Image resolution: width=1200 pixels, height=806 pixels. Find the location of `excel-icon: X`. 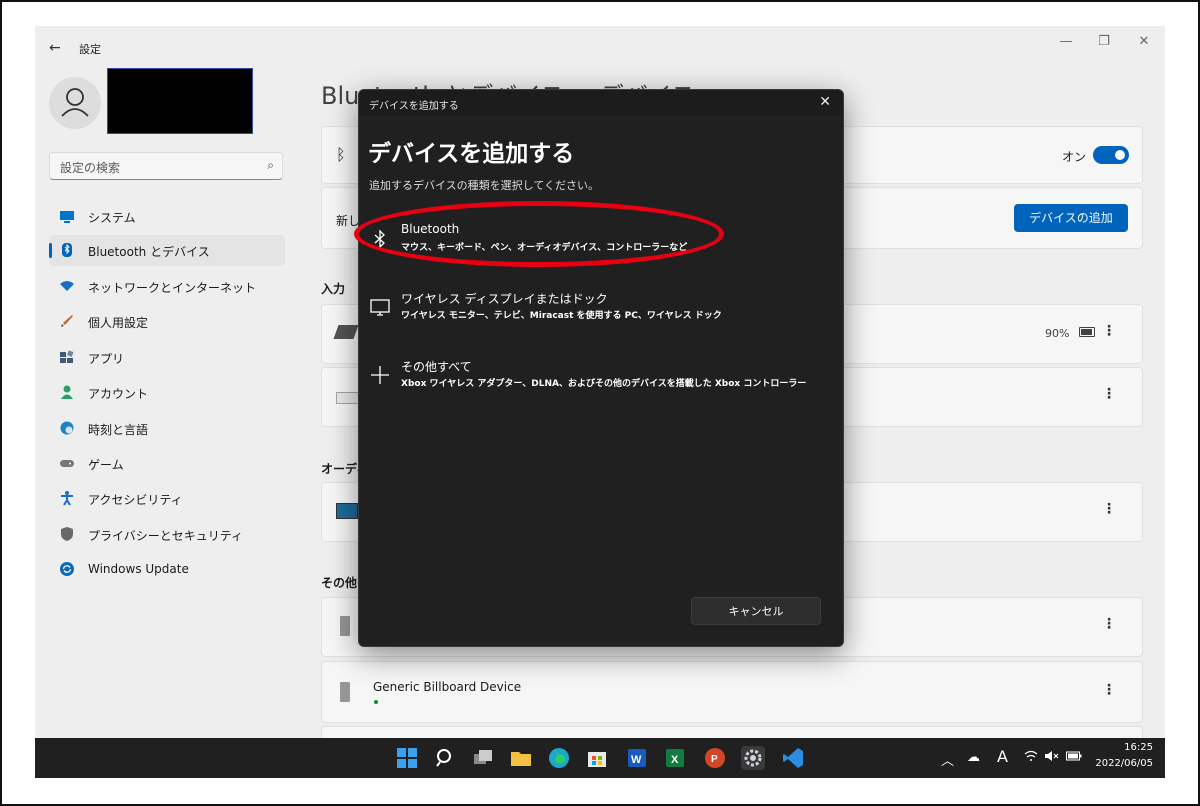

excel-icon: X is located at coordinates (675, 758).